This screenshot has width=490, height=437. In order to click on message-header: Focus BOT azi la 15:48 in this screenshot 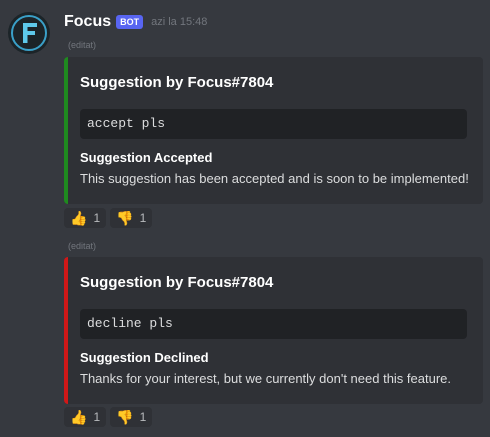, I will do `click(135, 22)`.